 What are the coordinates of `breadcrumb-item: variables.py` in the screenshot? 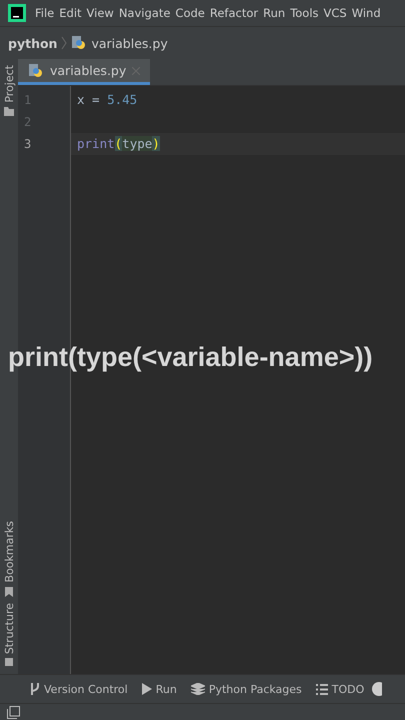 It's located at (129, 43).